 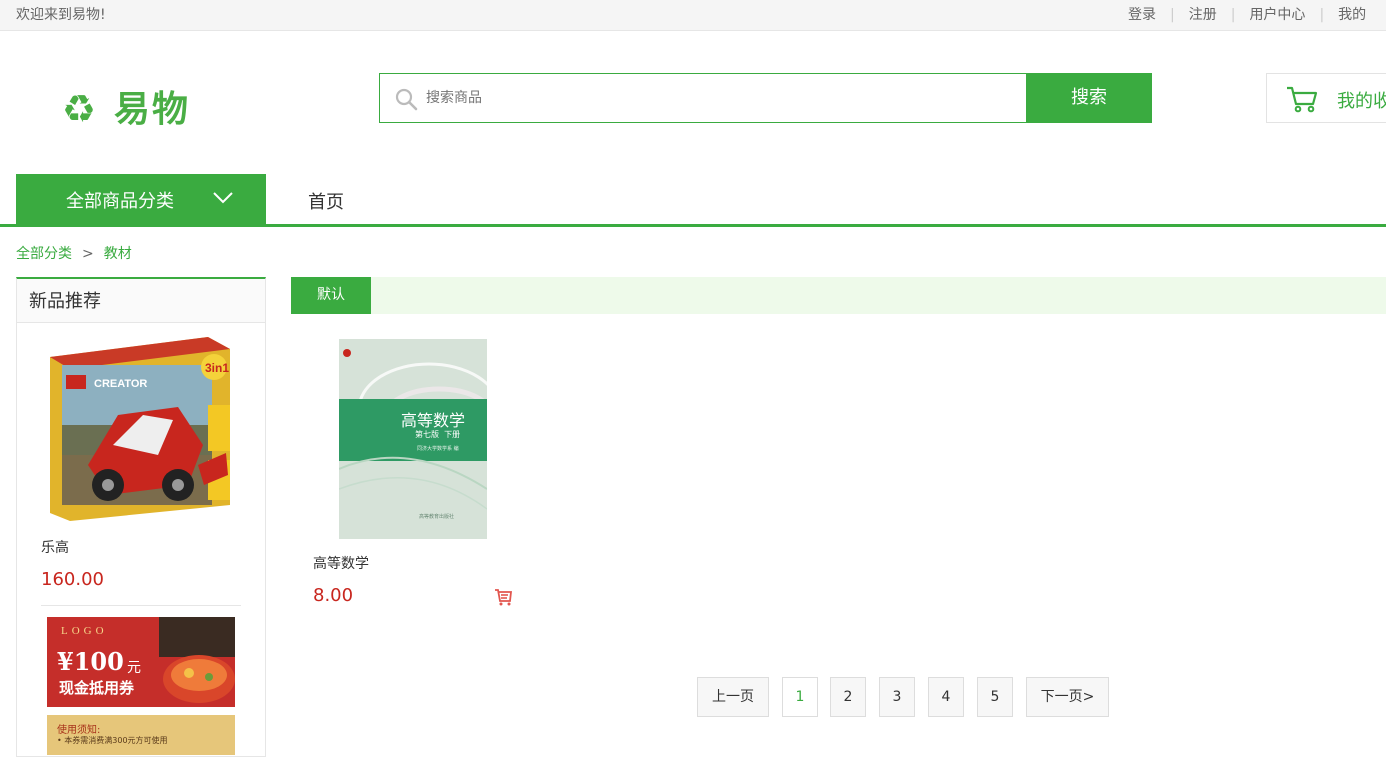 What do you see at coordinates (733, 697) in the screenshot?
I see `prev-page-button: 上一页` at bounding box center [733, 697].